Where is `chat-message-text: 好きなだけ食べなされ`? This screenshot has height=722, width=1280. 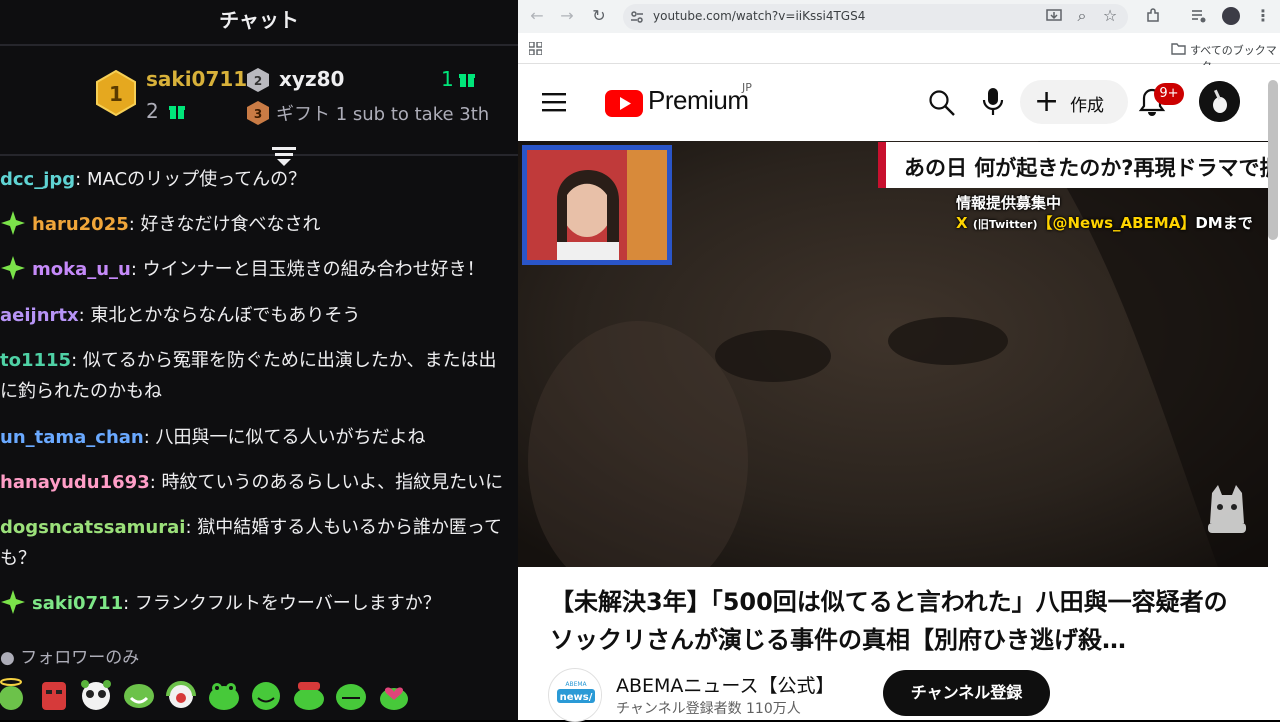 chat-message-text: 好きなだけ食べなされ is located at coordinates (230, 224).